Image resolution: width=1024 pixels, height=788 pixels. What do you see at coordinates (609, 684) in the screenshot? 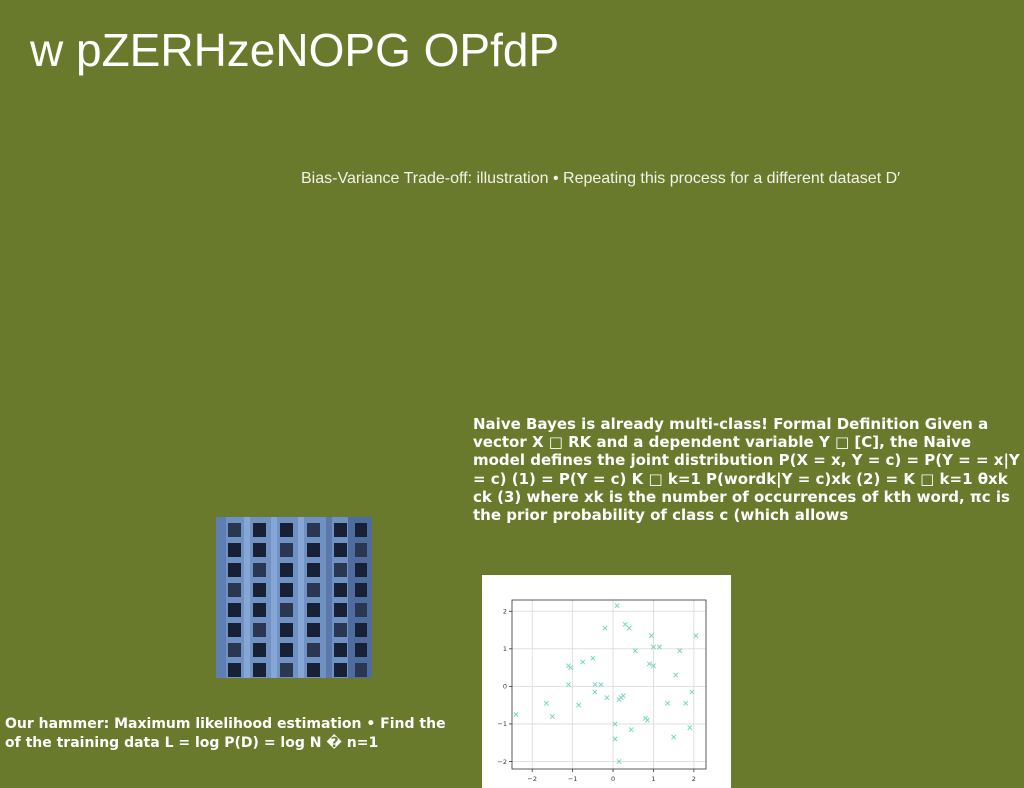
I see `plot-frame` at bounding box center [609, 684].